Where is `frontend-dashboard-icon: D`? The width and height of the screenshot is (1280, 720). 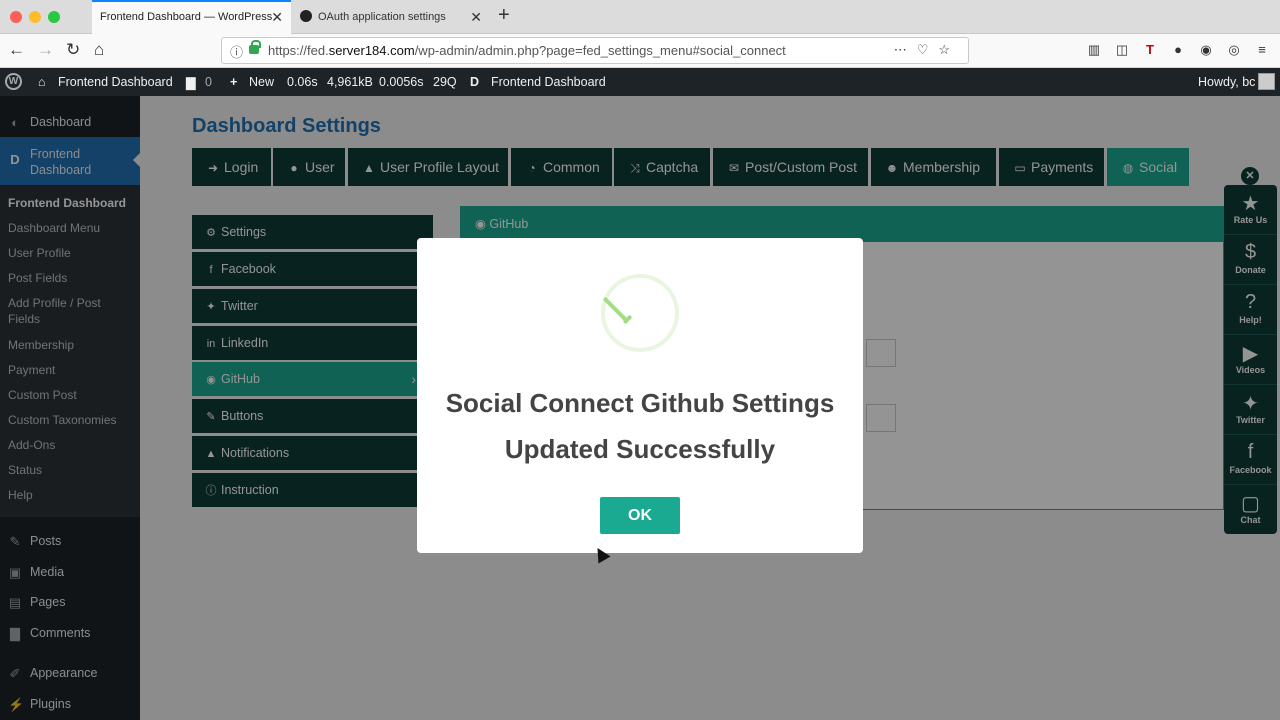 frontend-dashboard-icon: D is located at coordinates (475, 82).